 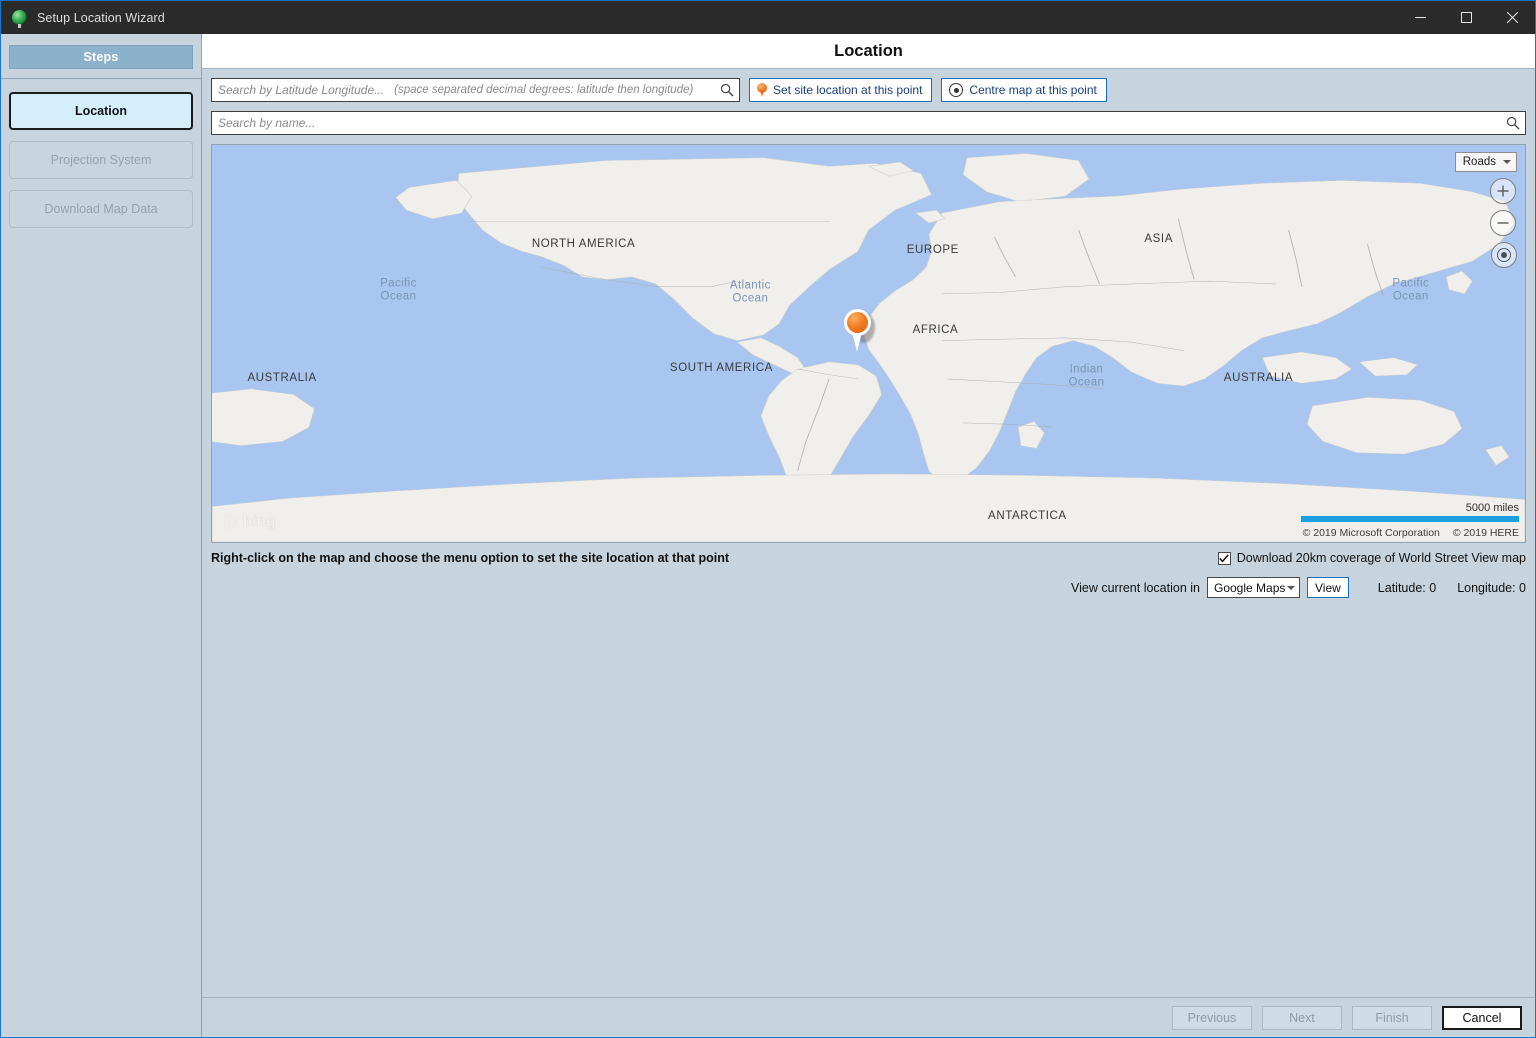 I want to click on window-controls, so click(x=1466, y=17).